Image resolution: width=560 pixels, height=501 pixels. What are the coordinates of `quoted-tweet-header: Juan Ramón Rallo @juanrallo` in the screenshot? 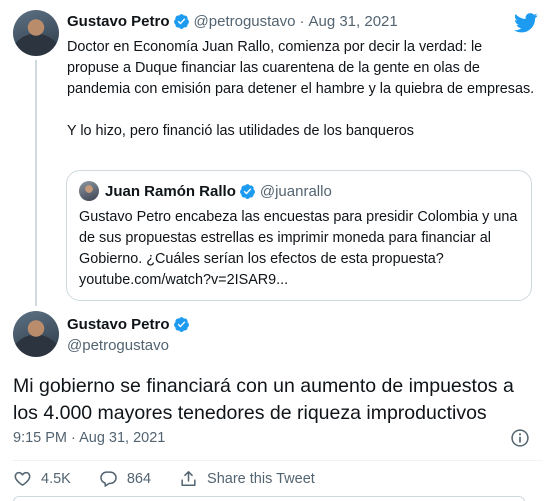 It's located at (299, 191).